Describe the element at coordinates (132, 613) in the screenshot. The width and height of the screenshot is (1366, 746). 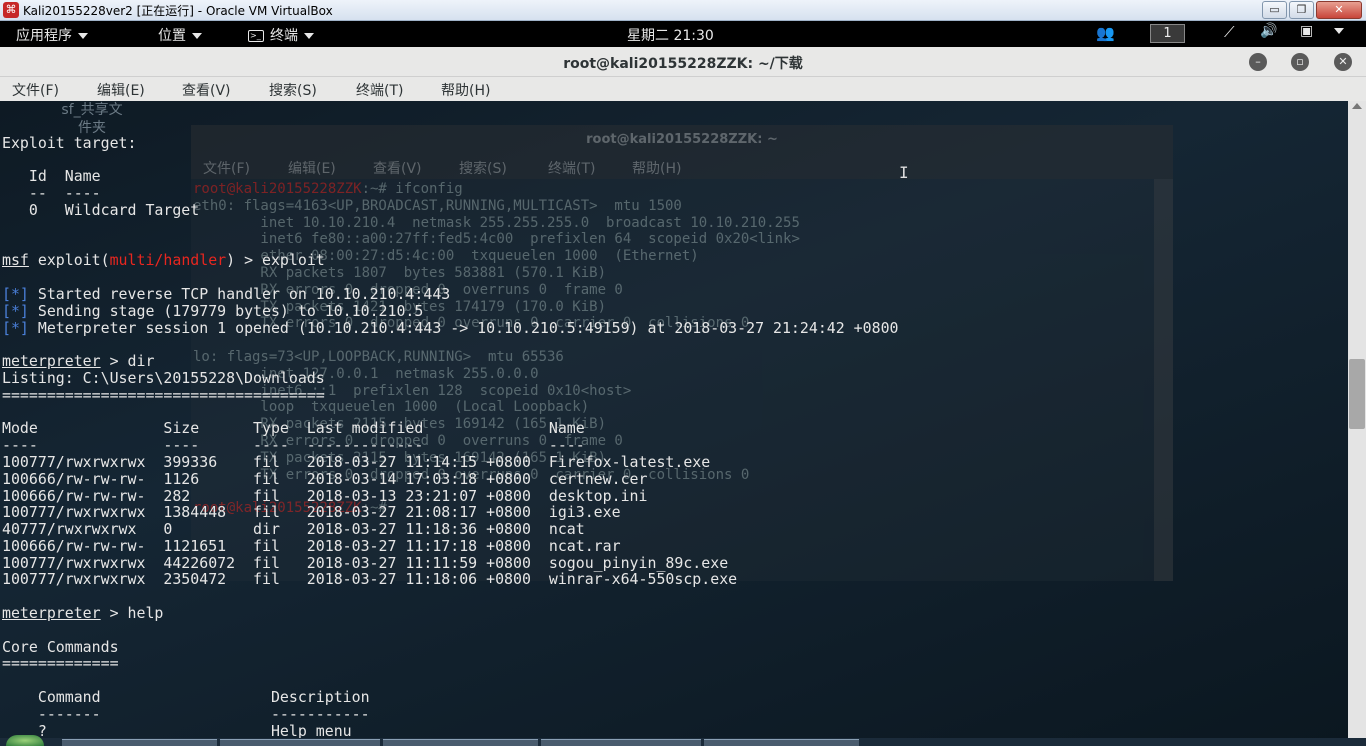
I see `help-command: > help` at that location.